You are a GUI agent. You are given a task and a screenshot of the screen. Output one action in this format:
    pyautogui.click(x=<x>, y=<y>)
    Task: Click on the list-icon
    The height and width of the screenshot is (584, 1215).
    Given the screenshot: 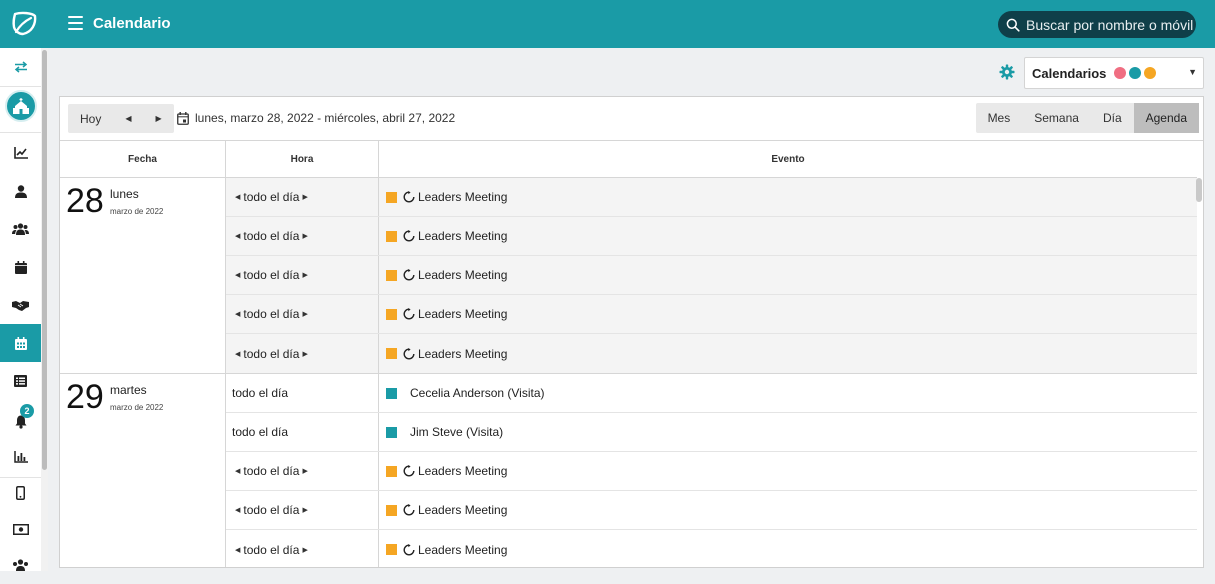 What is the action you would take?
    pyautogui.click(x=20, y=381)
    